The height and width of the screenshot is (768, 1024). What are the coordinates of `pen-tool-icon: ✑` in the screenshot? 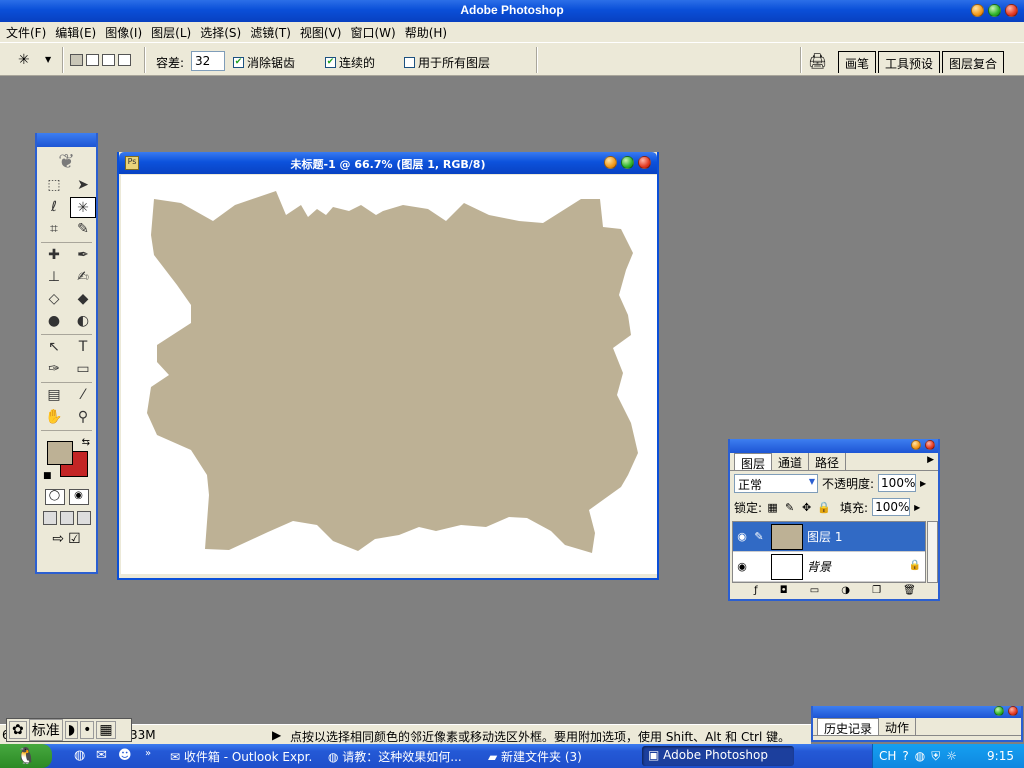 It's located at (54, 369).